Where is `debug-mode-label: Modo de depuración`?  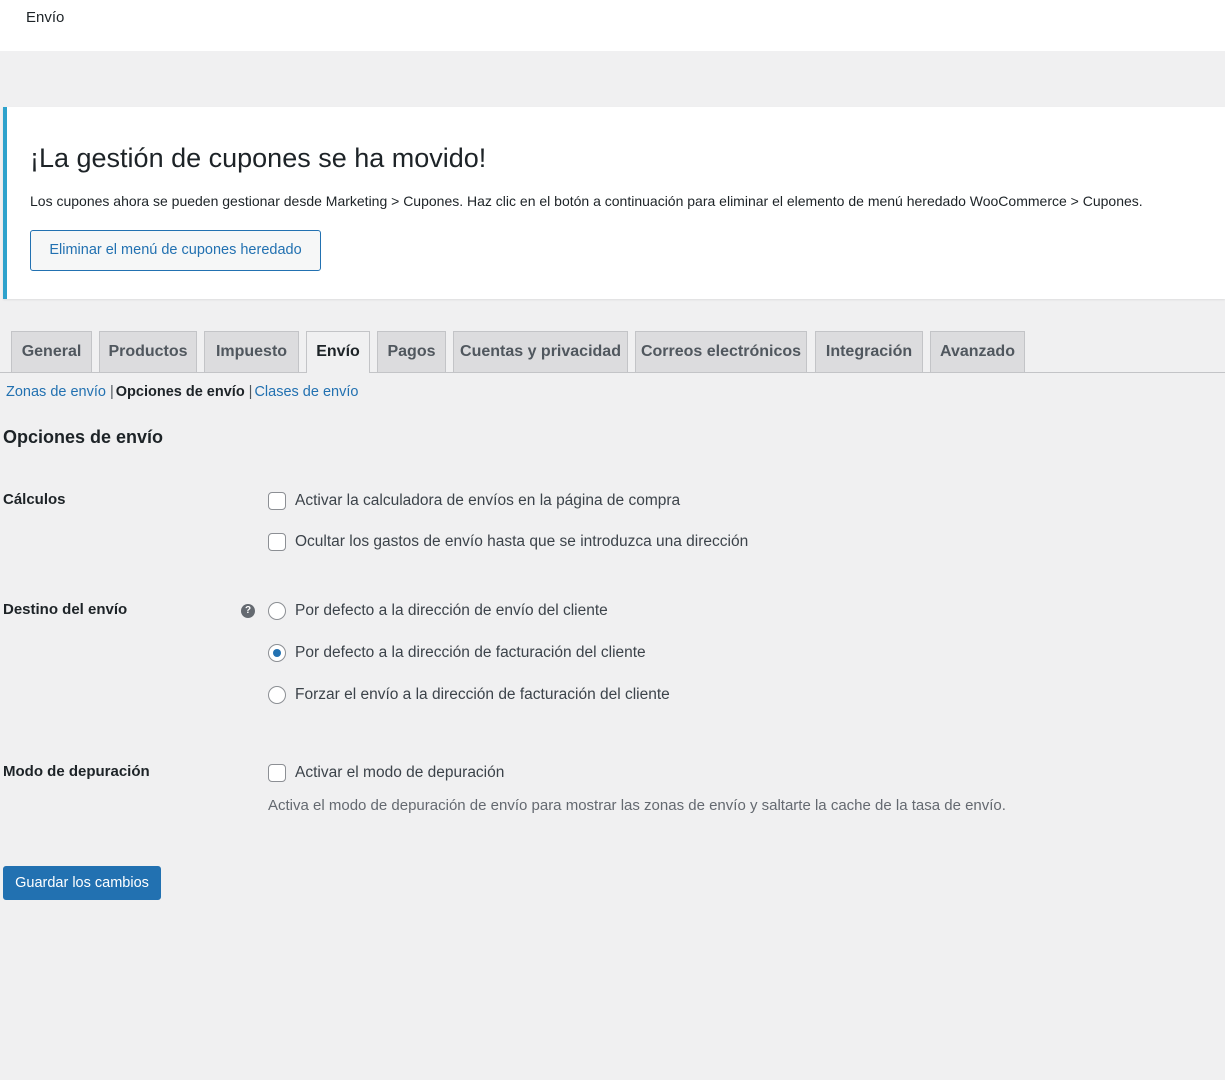 debug-mode-label: Modo de depuración is located at coordinates (76, 771).